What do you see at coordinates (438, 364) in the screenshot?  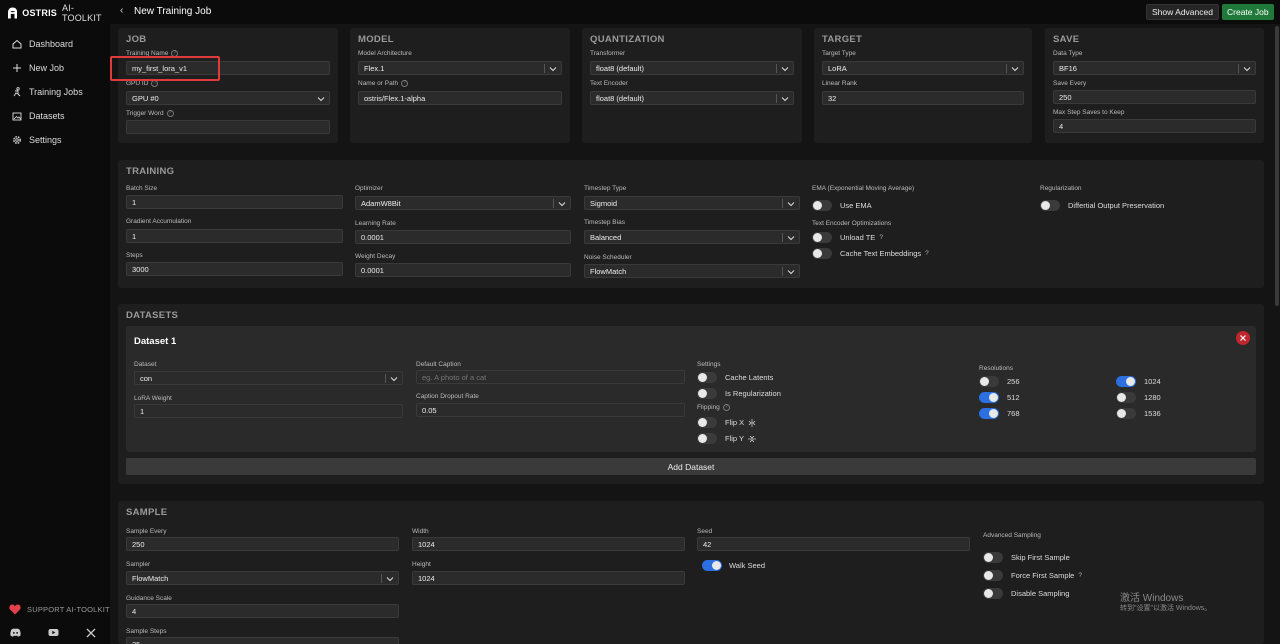 I see `default-caption-label: Default Caption` at bounding box center [438, 364].